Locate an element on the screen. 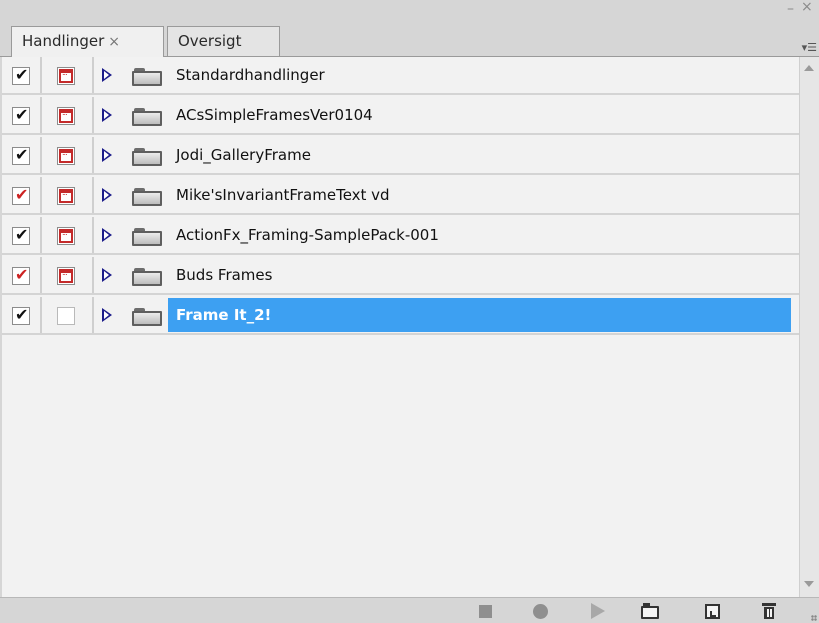 This screenshot has height=623, width=819. close-icon: × is located at coordinates (807, 7).